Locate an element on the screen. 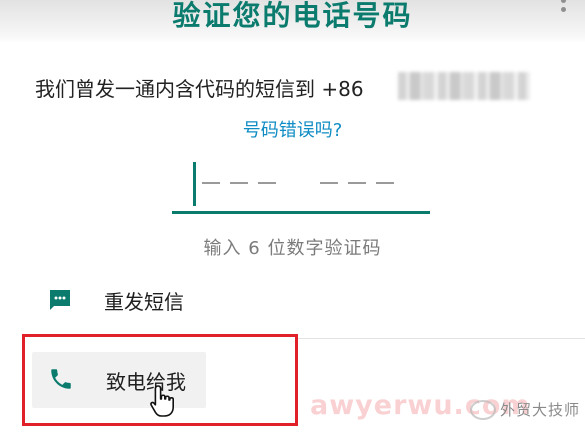 The width and height of the screenshot is (585, 438). app-header: 验证您的电话号码 is located at coordinates (292, 22).